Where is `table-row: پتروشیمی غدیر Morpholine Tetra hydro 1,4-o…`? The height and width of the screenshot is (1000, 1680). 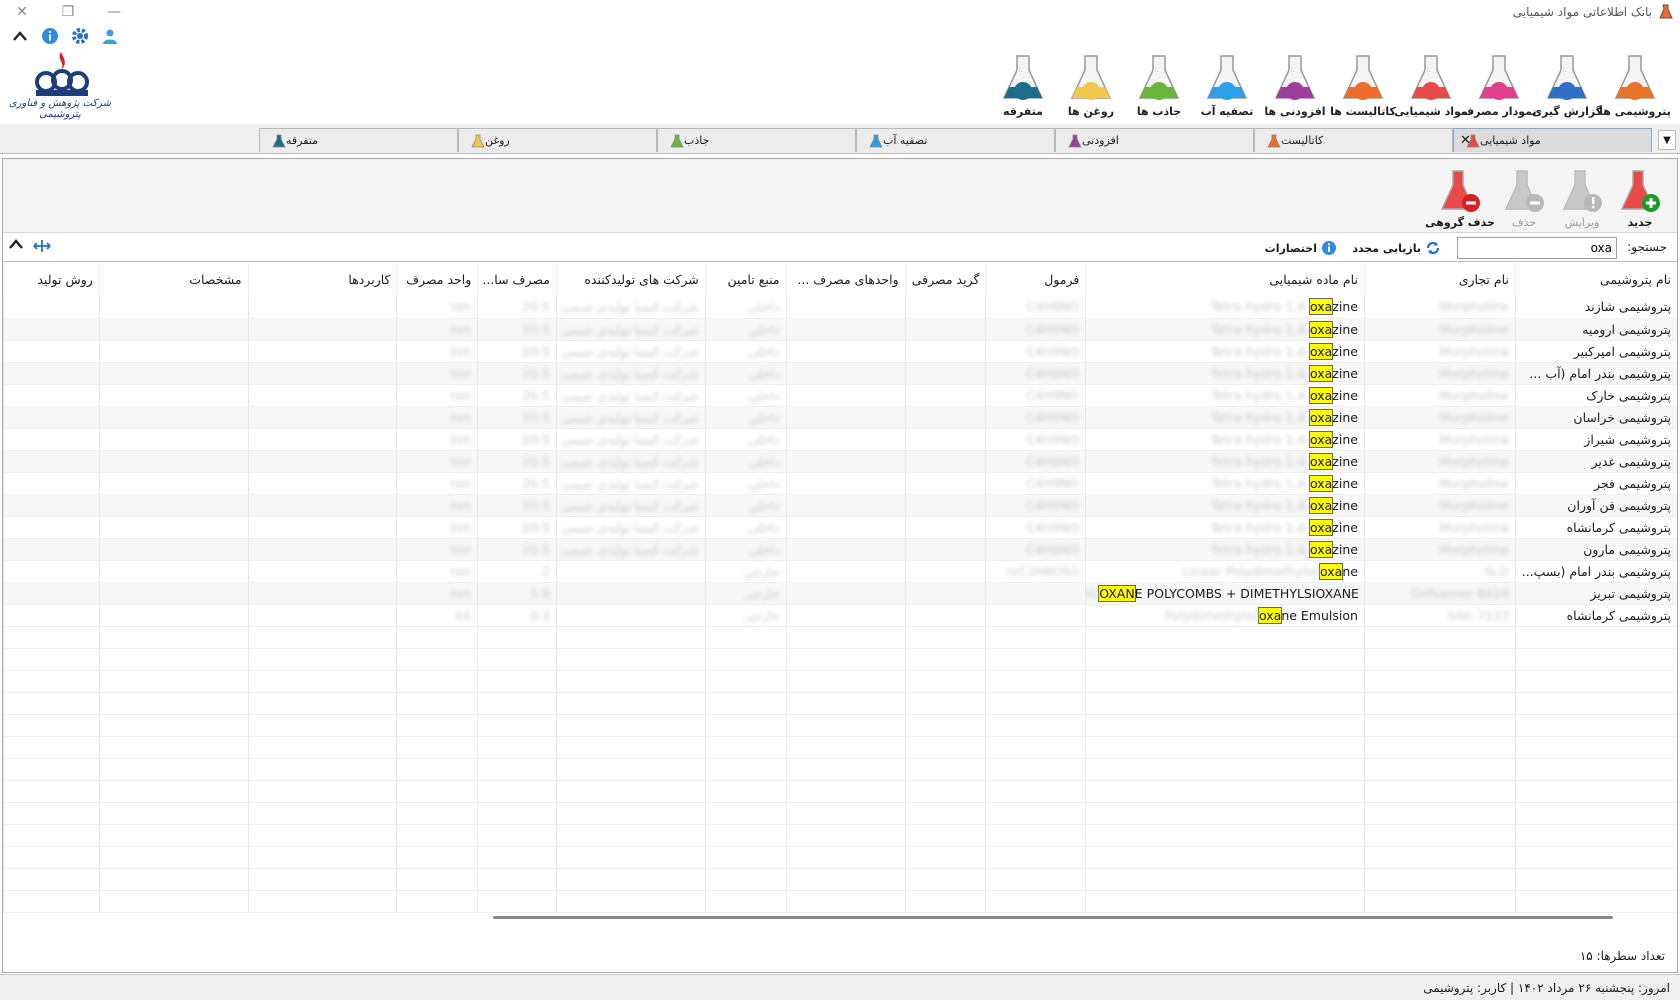
table-row: پتروشیمی غدیر Morpholine Tetra hydro 1,4-o… is located at coordinates (840, 461).